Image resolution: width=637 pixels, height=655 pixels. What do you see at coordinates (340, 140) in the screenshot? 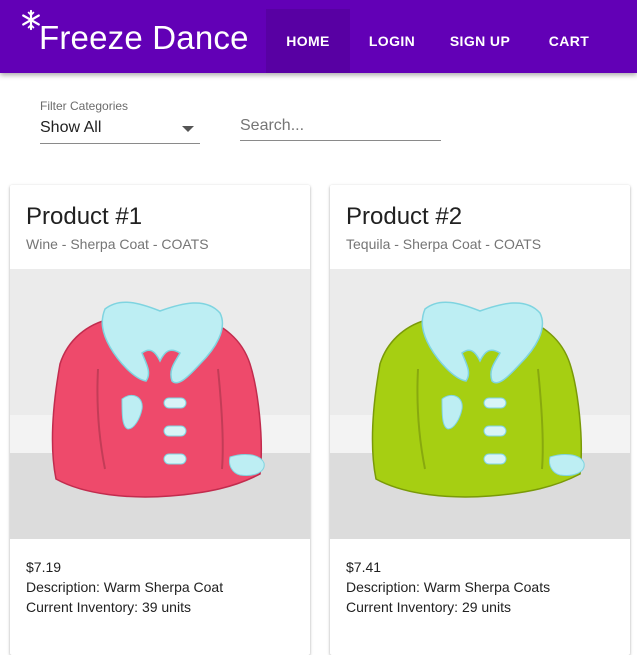
I see `search-underline` at bounding box center [340, 140].